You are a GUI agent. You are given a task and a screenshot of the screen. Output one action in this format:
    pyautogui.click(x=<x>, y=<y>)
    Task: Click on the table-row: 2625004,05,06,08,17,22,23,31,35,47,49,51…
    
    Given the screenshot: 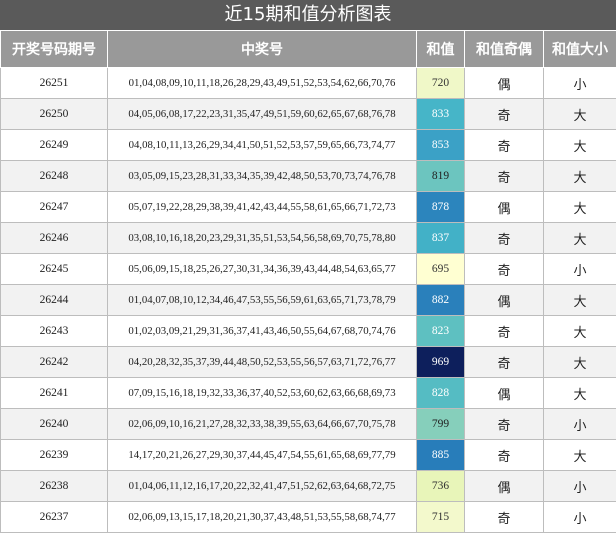 What is the action you would take?
    pyautogui.click(x=308, y=114)
    